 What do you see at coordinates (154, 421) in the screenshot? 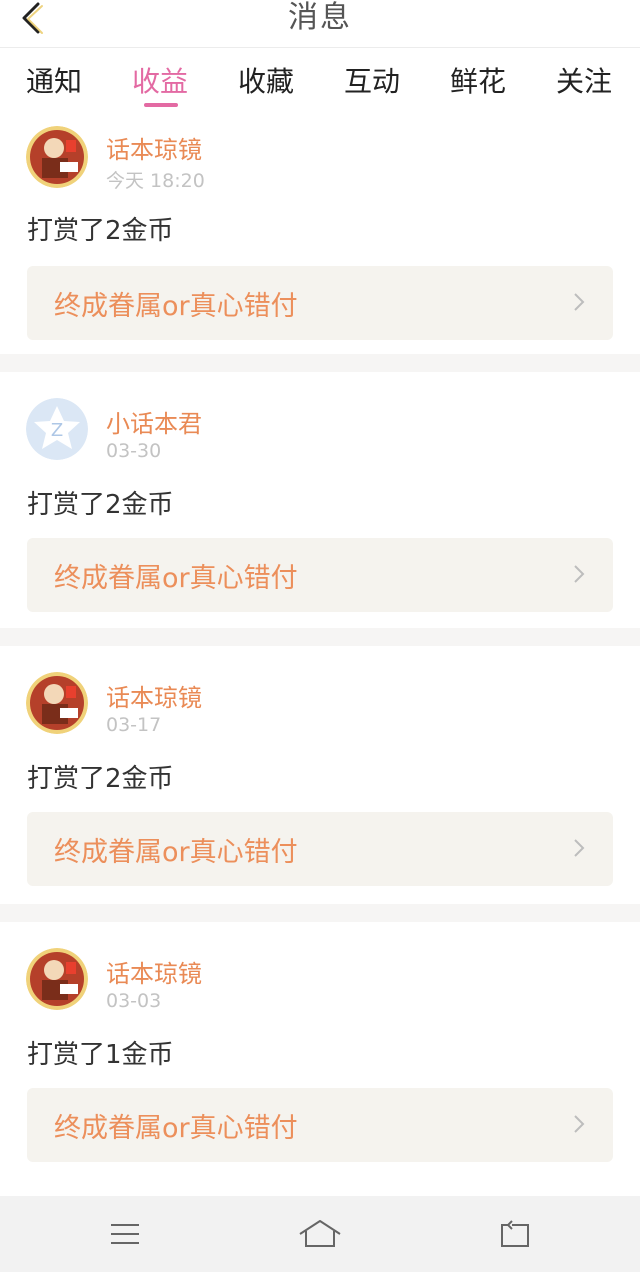
I see `username: 小话本君` at bounding box center [154, 421].